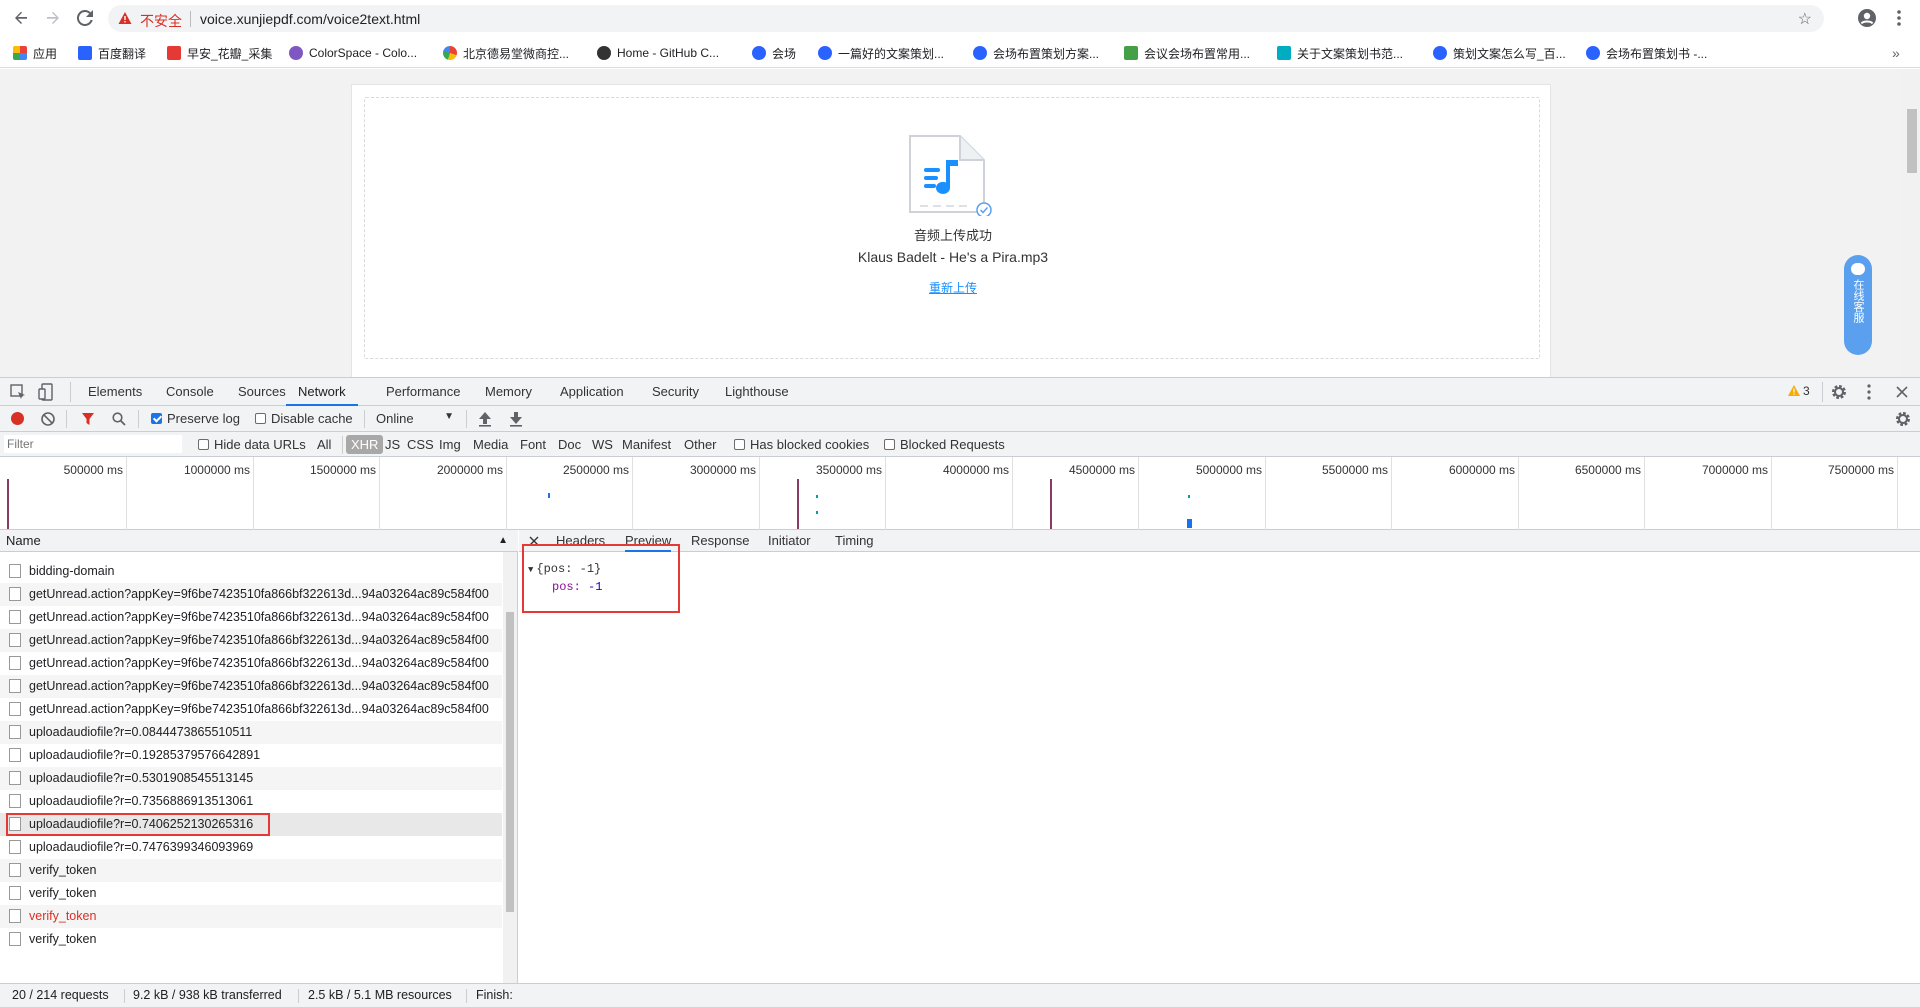 The height and width of the screenshot is (1007, 1920). Describe the element at coordinates (510, 762) in the screenshot. I see `request-list-scrollbar-thumb` at that location.